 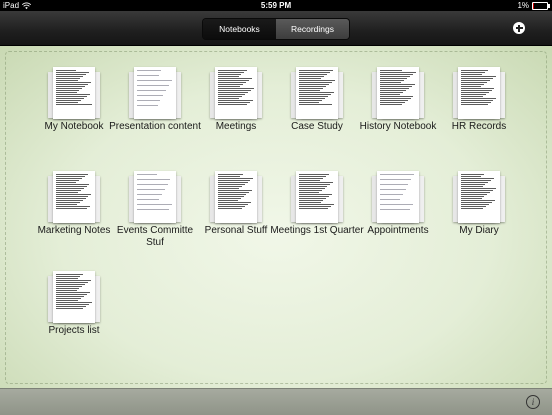 I want to click on notebook-item: Personal Stuff, so click(x=236, y=214).